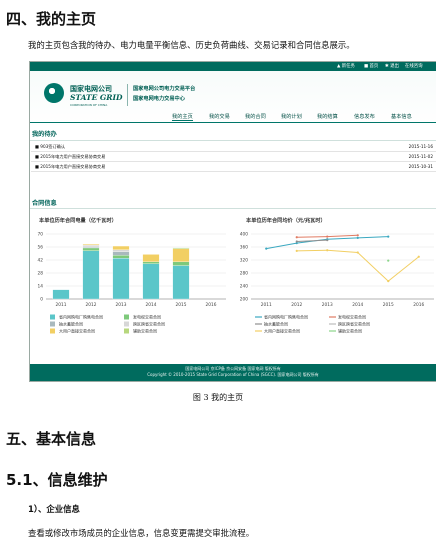  What do you see at coordinates (51, 19) in the screenshot?
I see `section-heading-my-home: 四、我的主页` at bounding box center [51, 19].